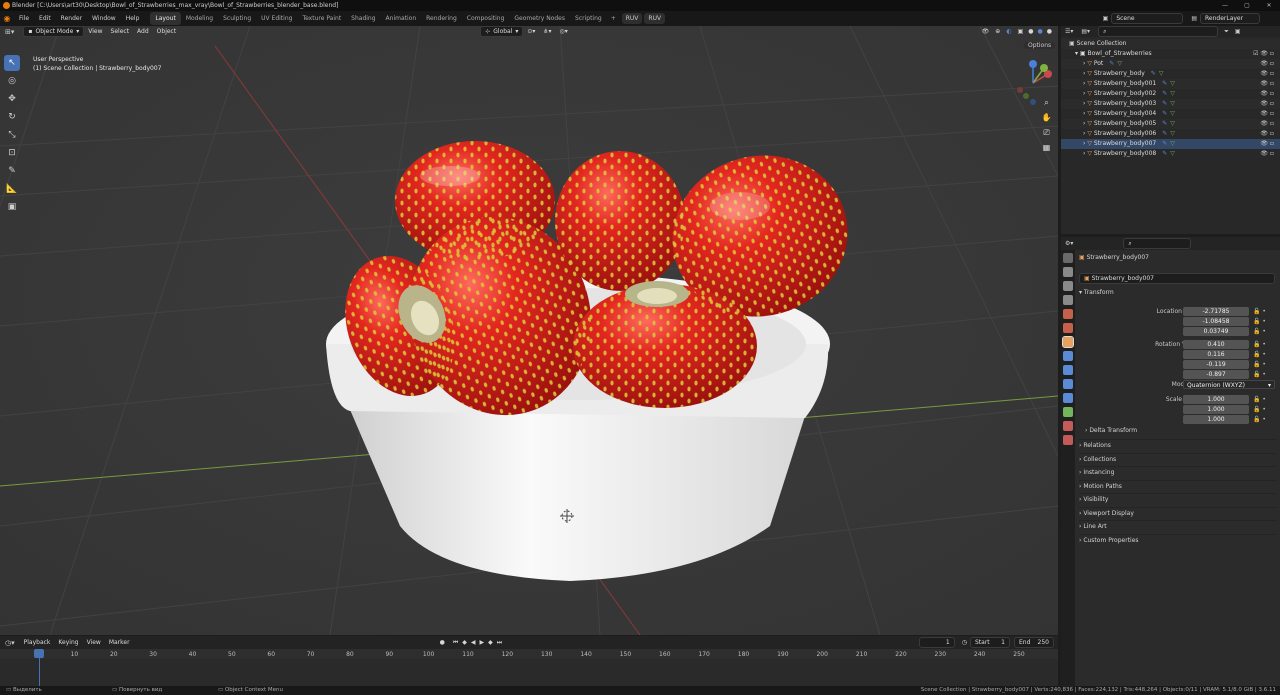  I want to click on tab-layout: Layout, so click(165, 18).